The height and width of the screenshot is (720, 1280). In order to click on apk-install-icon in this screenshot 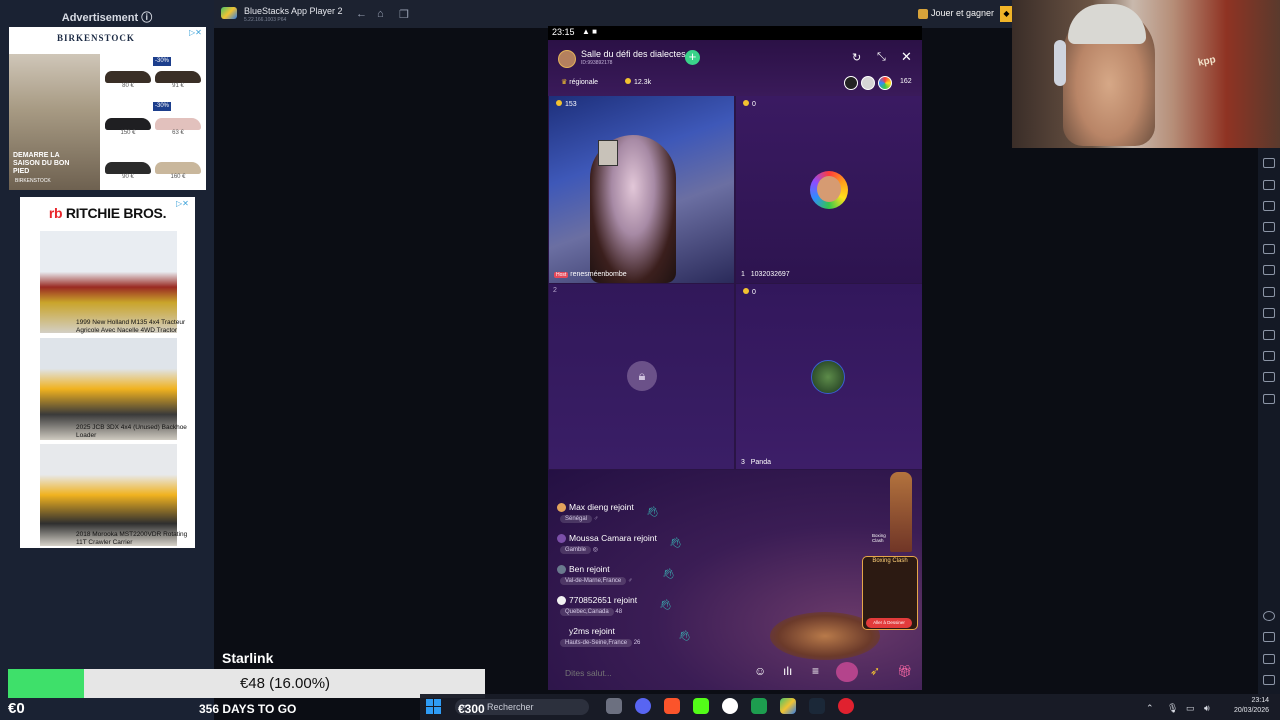, I will do `click(1269, 270)`.